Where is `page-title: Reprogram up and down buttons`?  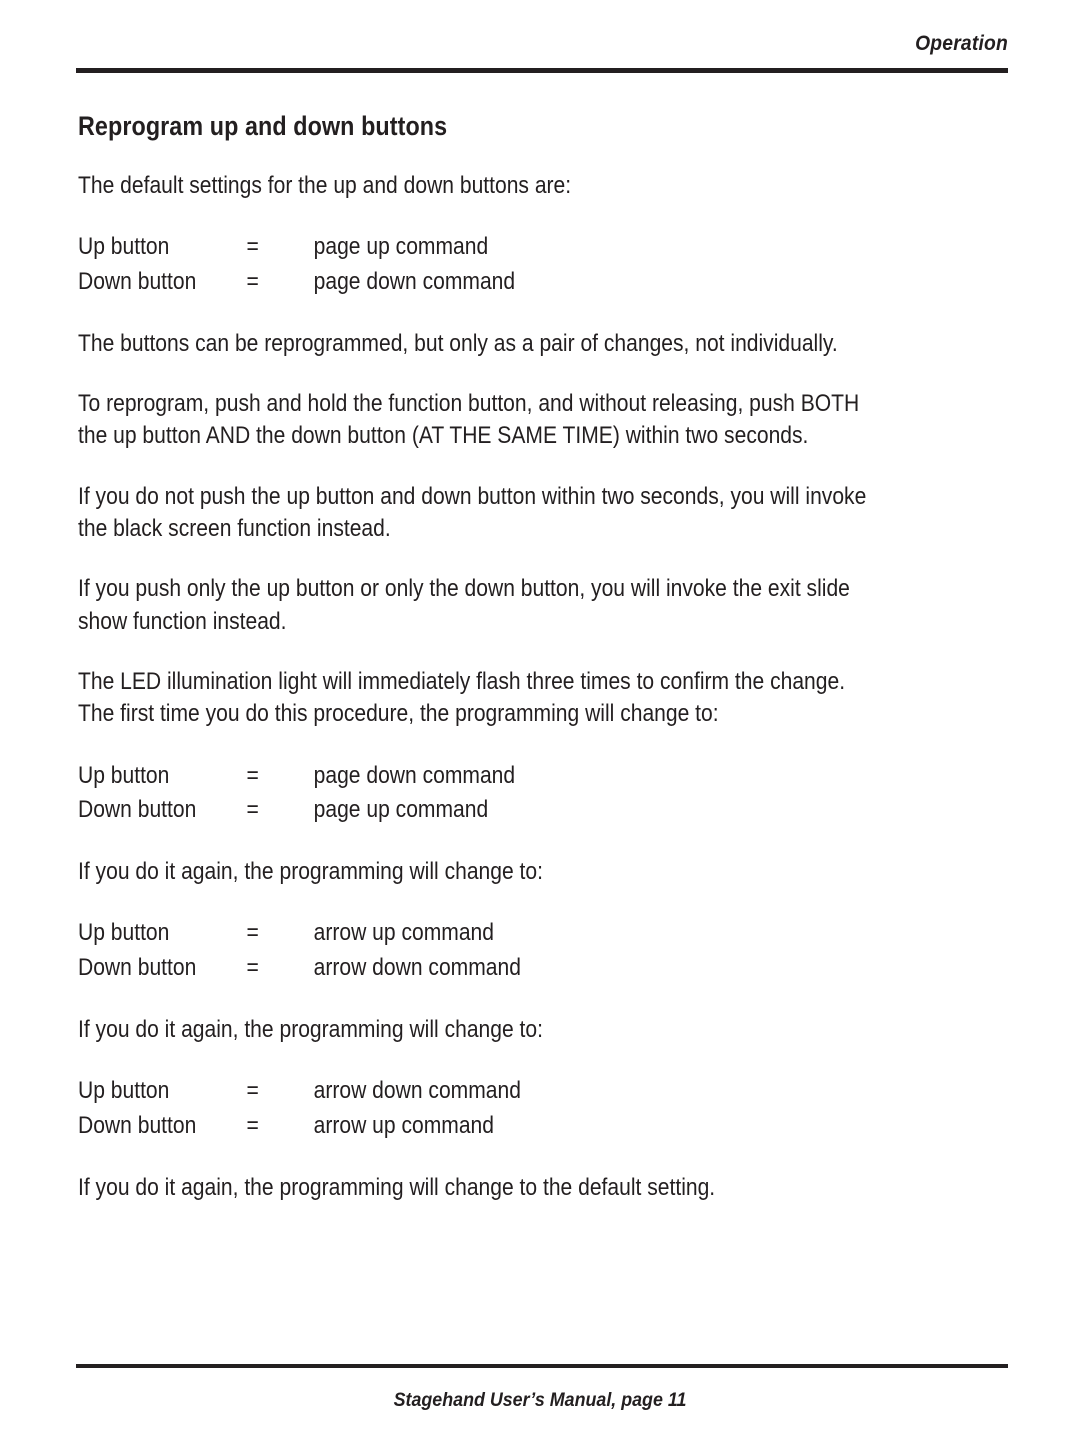
page-title: Reprogram up and down buttons is located at coordinates (263, 126).